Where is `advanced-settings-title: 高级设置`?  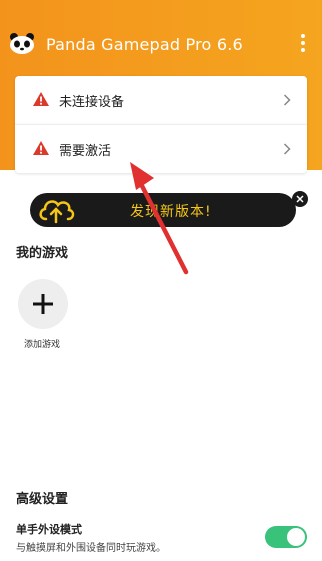 advanced-settings-title: 高级设置 is located at coordinates (42, 499).